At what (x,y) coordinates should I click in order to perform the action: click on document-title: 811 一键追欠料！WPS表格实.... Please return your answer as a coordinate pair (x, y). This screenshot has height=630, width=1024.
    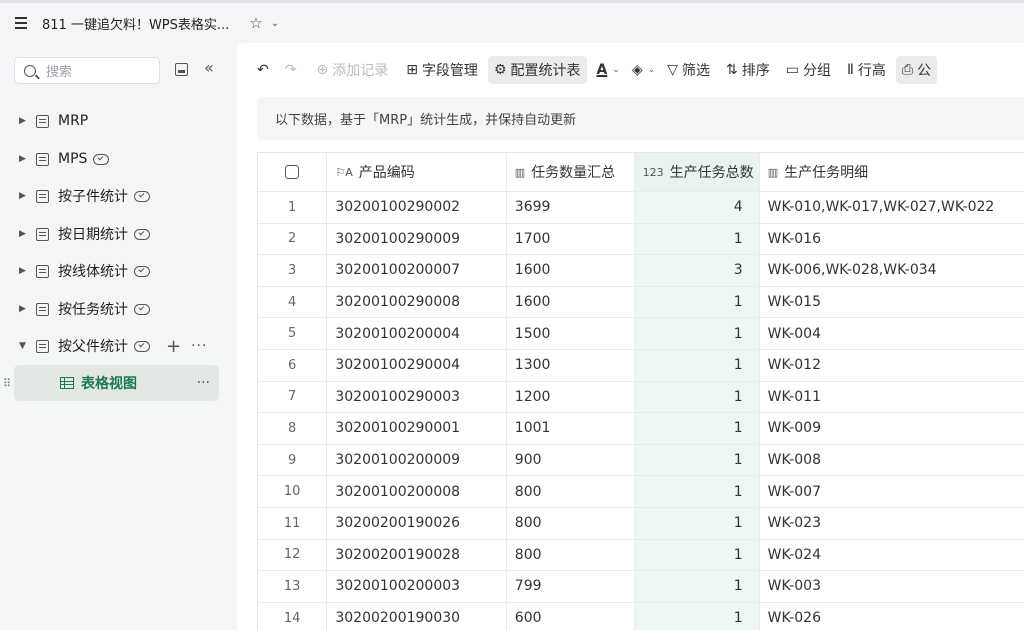
    Looking at the image, I should click on (135, 23).